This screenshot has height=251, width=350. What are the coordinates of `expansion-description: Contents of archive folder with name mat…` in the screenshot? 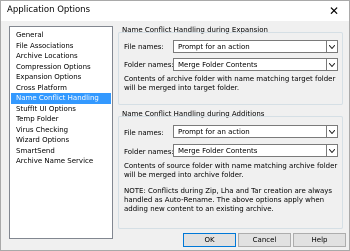 It's located at (230, 83).